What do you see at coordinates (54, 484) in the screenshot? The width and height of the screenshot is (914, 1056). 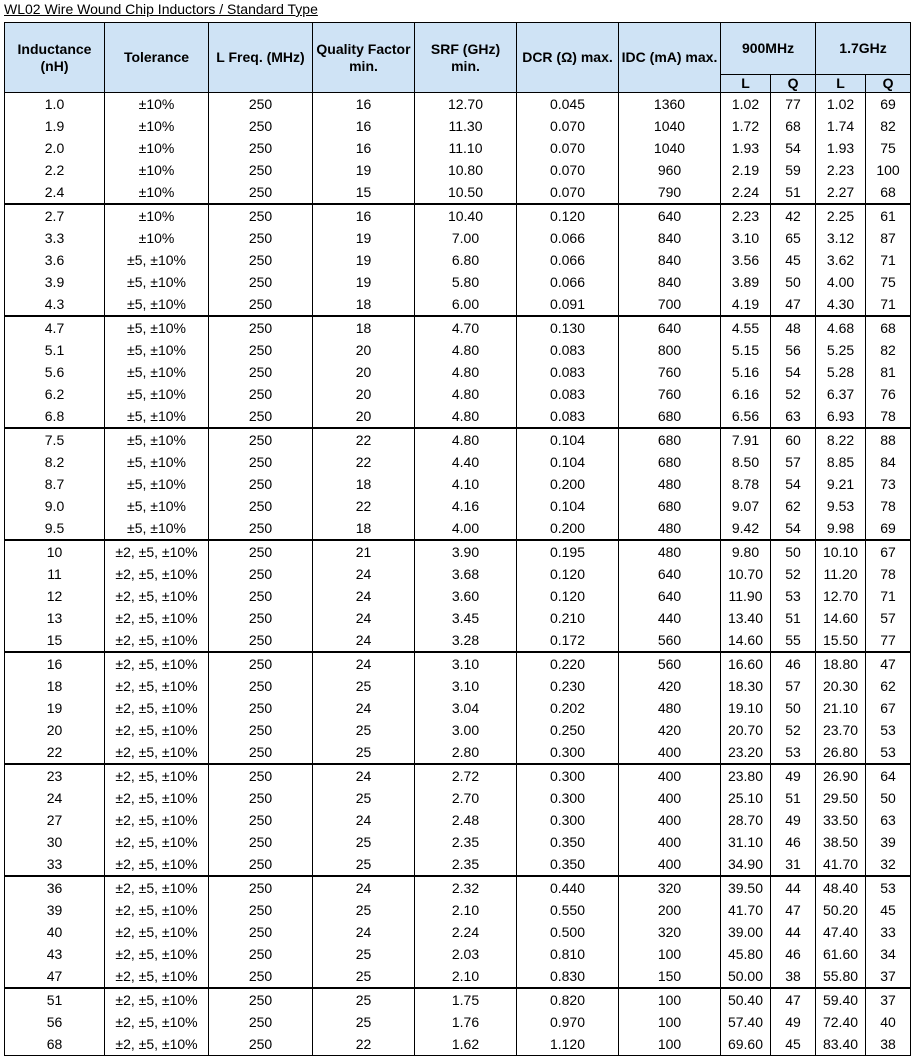 I see `cell-inductance: 8.7` at bounding box center [54, 484].